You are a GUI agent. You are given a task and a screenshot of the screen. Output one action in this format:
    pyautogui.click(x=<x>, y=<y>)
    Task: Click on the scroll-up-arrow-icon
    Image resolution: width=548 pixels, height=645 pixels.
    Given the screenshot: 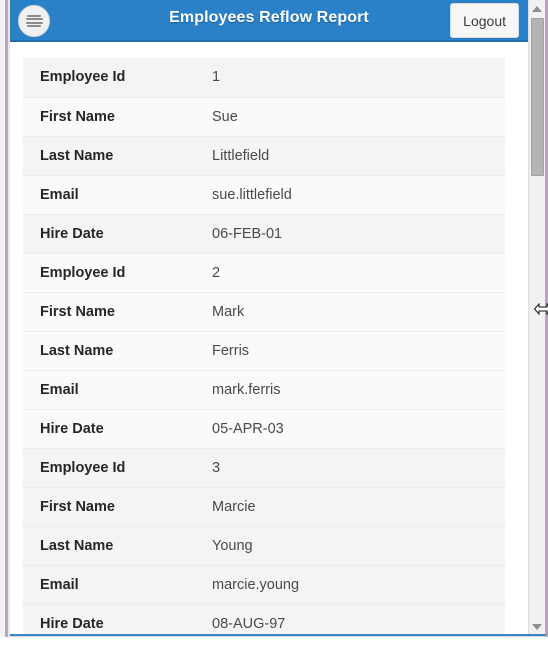 What is the action you would take?
    pyautogui.click(x=537, y=9)
    